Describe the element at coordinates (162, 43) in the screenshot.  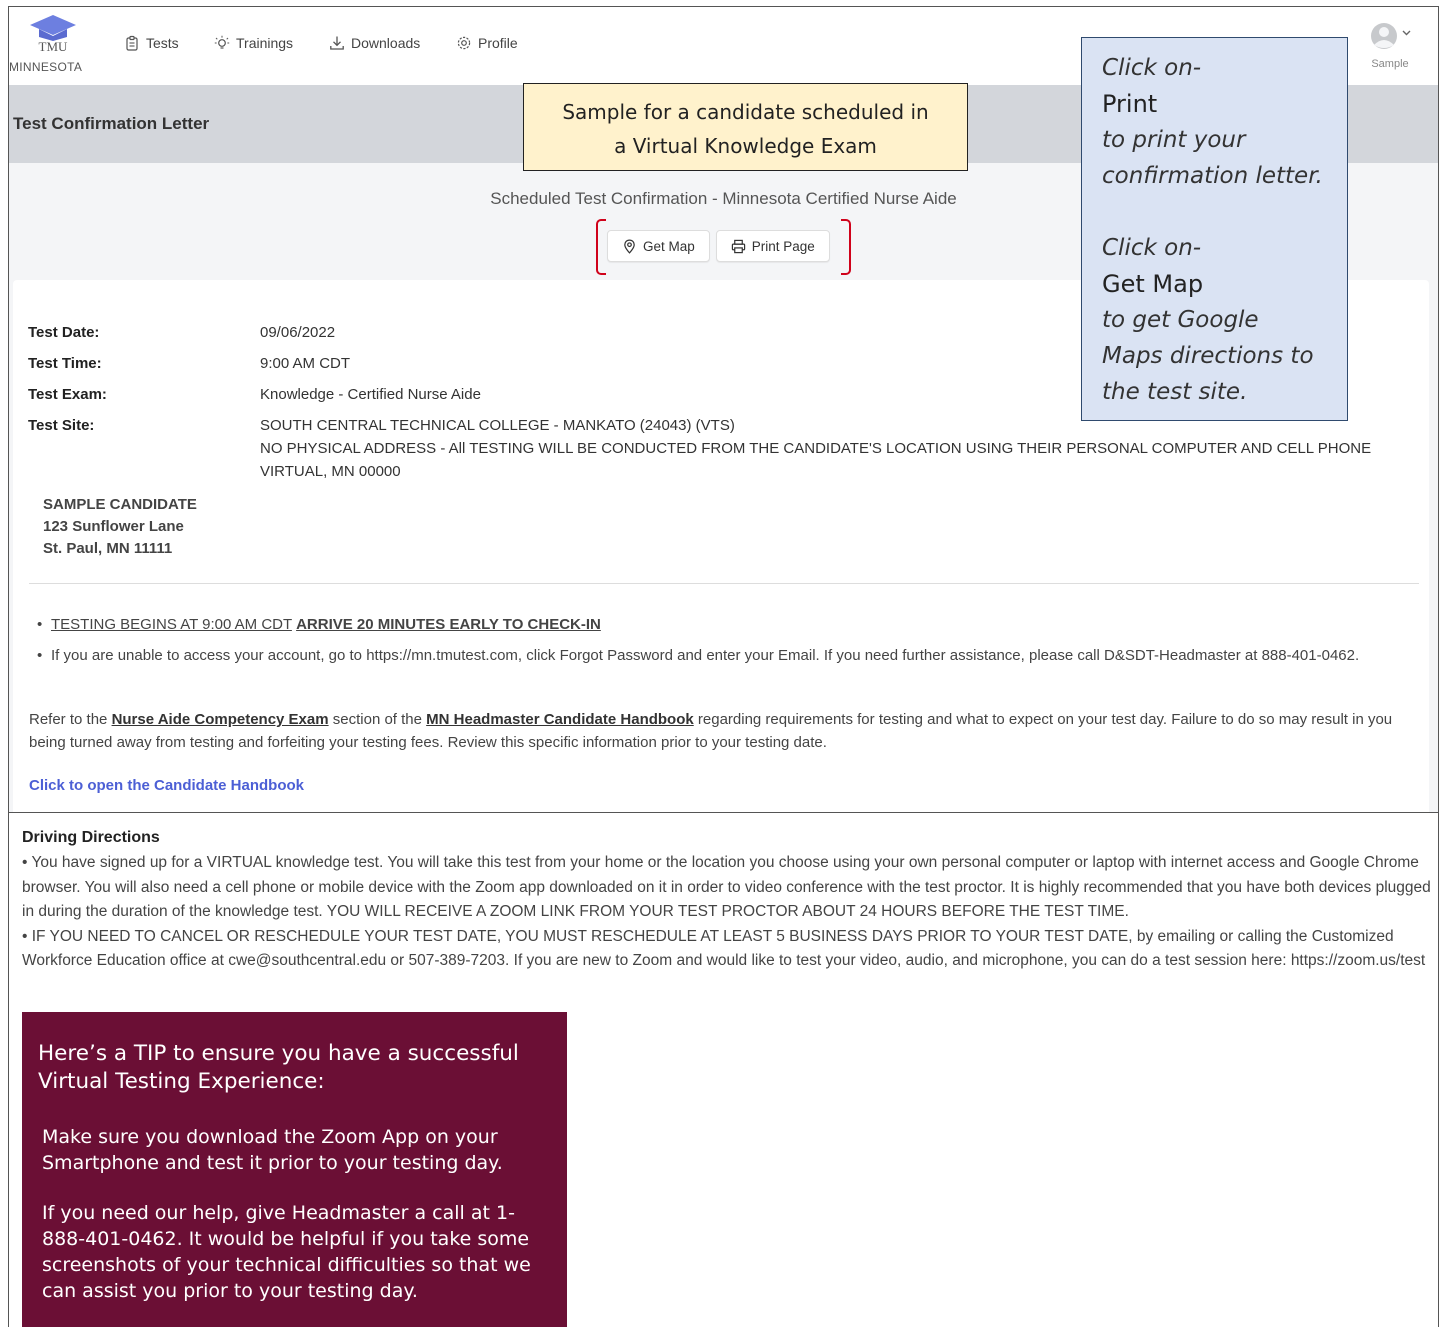
I see `nav-tests-label: Tests` at that location.